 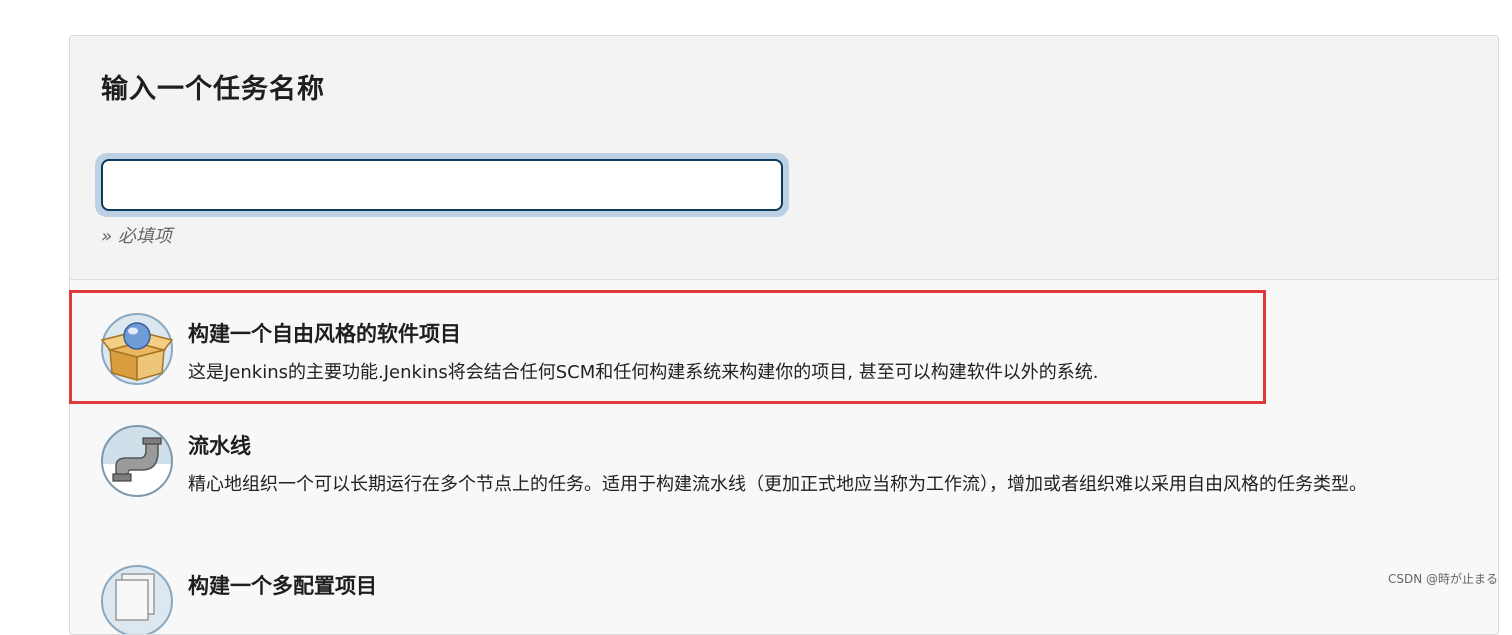 What do you see at coordinates (137, 461) in the screenshot?
I see `pipeline-pipe-icon` at bounding box center [137, 461].